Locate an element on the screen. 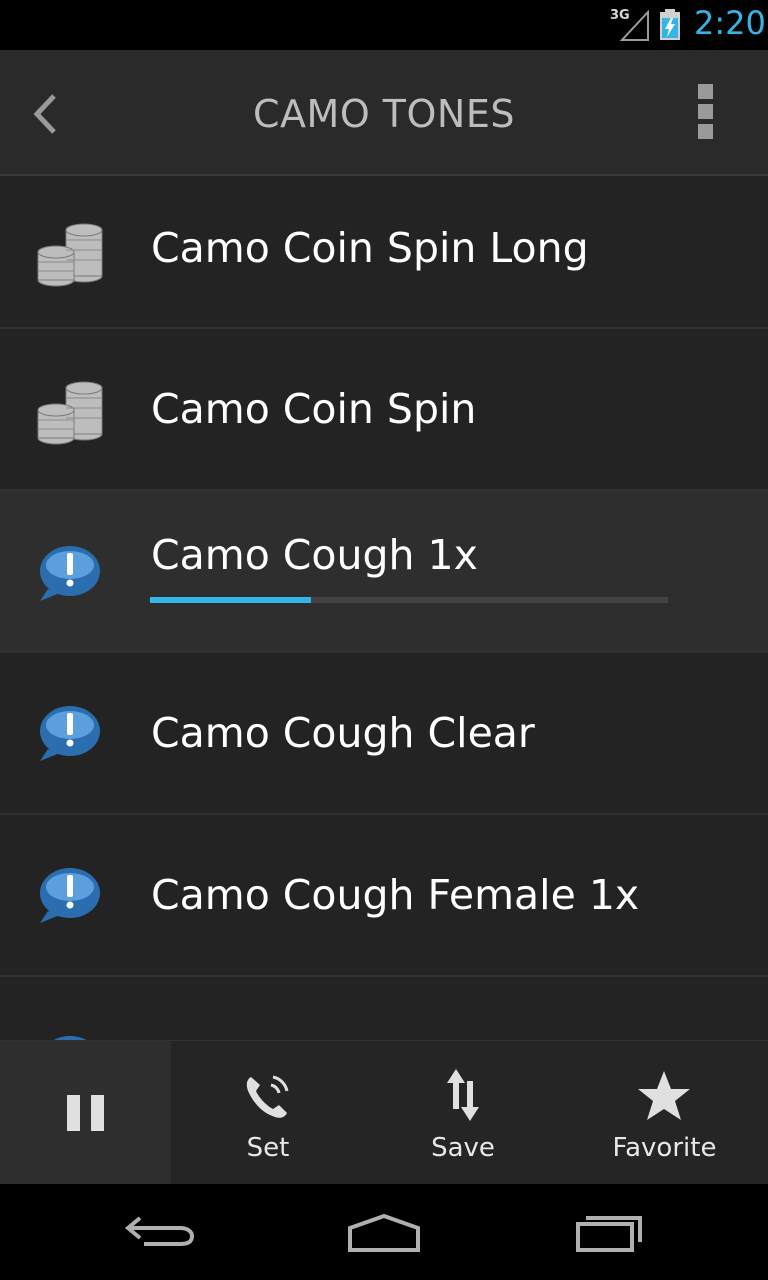 This screenshot has height=1280, width=768. phone-ringing-icon is located at coordinates (267, 1096).